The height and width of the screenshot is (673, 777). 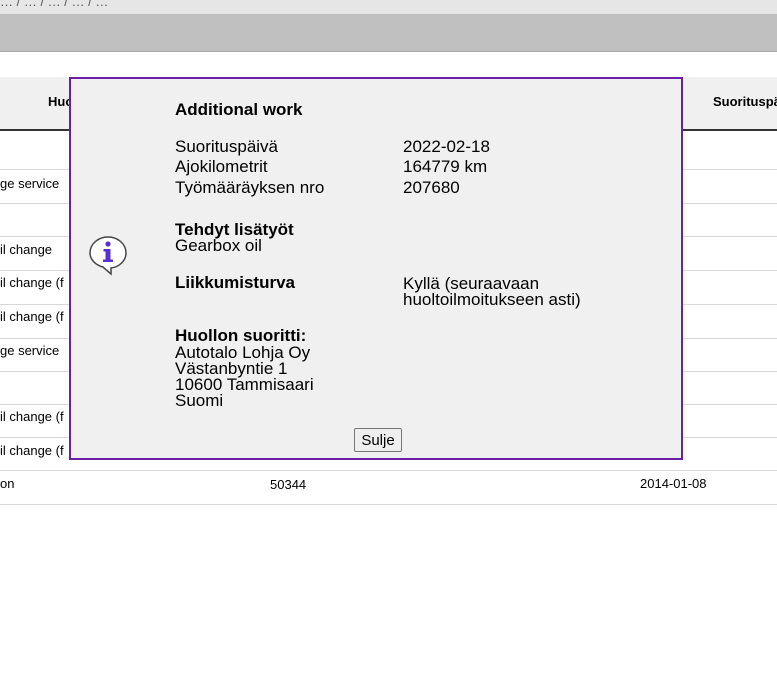 What do you see at coordinates (673, 483) in the screenshot?
I see `row-date-cell: 2014-01-08` at bounding box center [673, 483].